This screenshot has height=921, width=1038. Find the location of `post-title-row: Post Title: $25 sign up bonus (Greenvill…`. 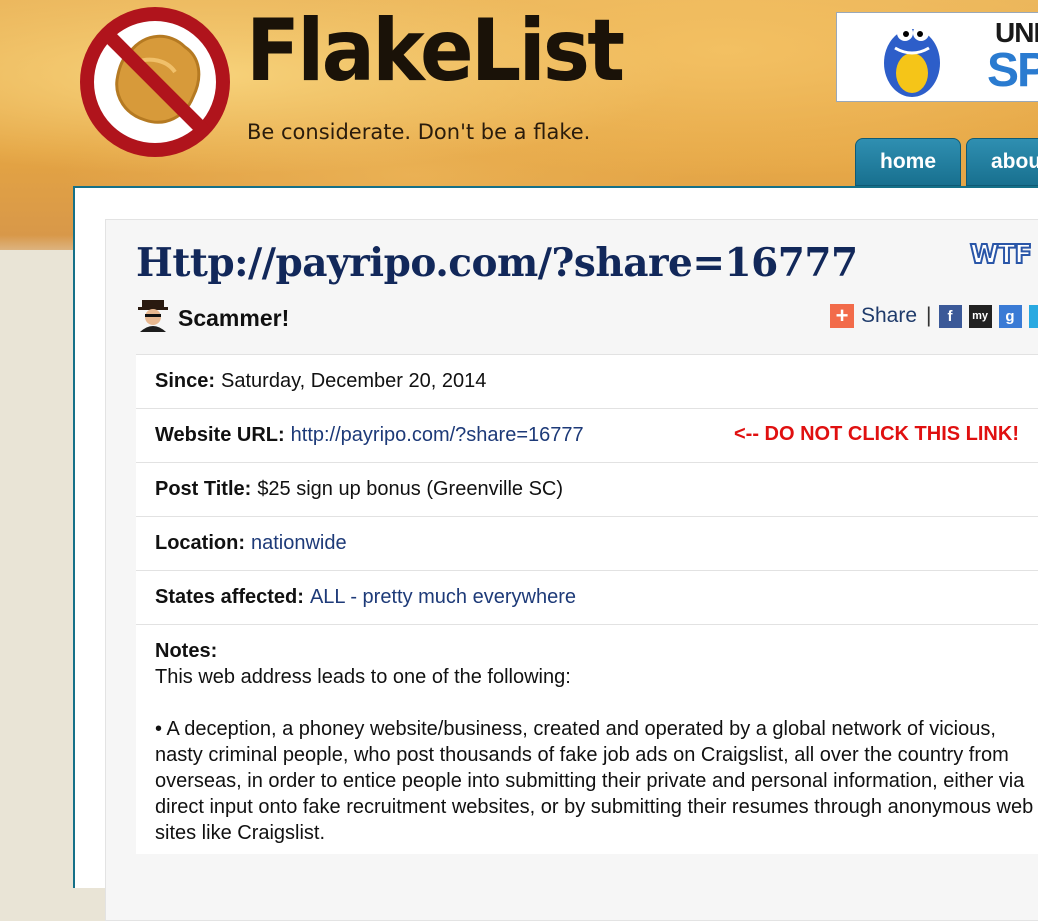

post-title-row: Post Title: $25 sign up bonus (Greenvill… is located at coordinates (587, 489).